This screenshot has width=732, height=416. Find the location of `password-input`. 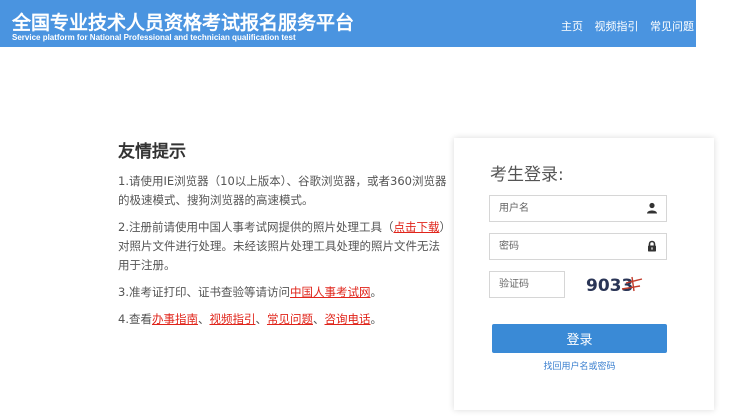

password-input is located at coordinates (564, 246).